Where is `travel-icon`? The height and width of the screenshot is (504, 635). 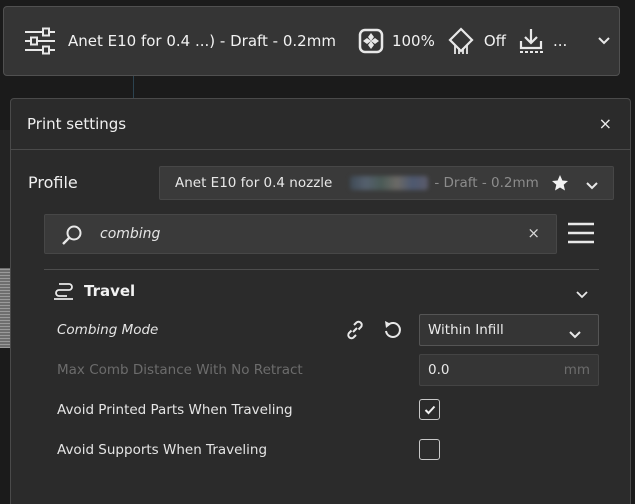 travel-icon is located at coordinates (64, 293).